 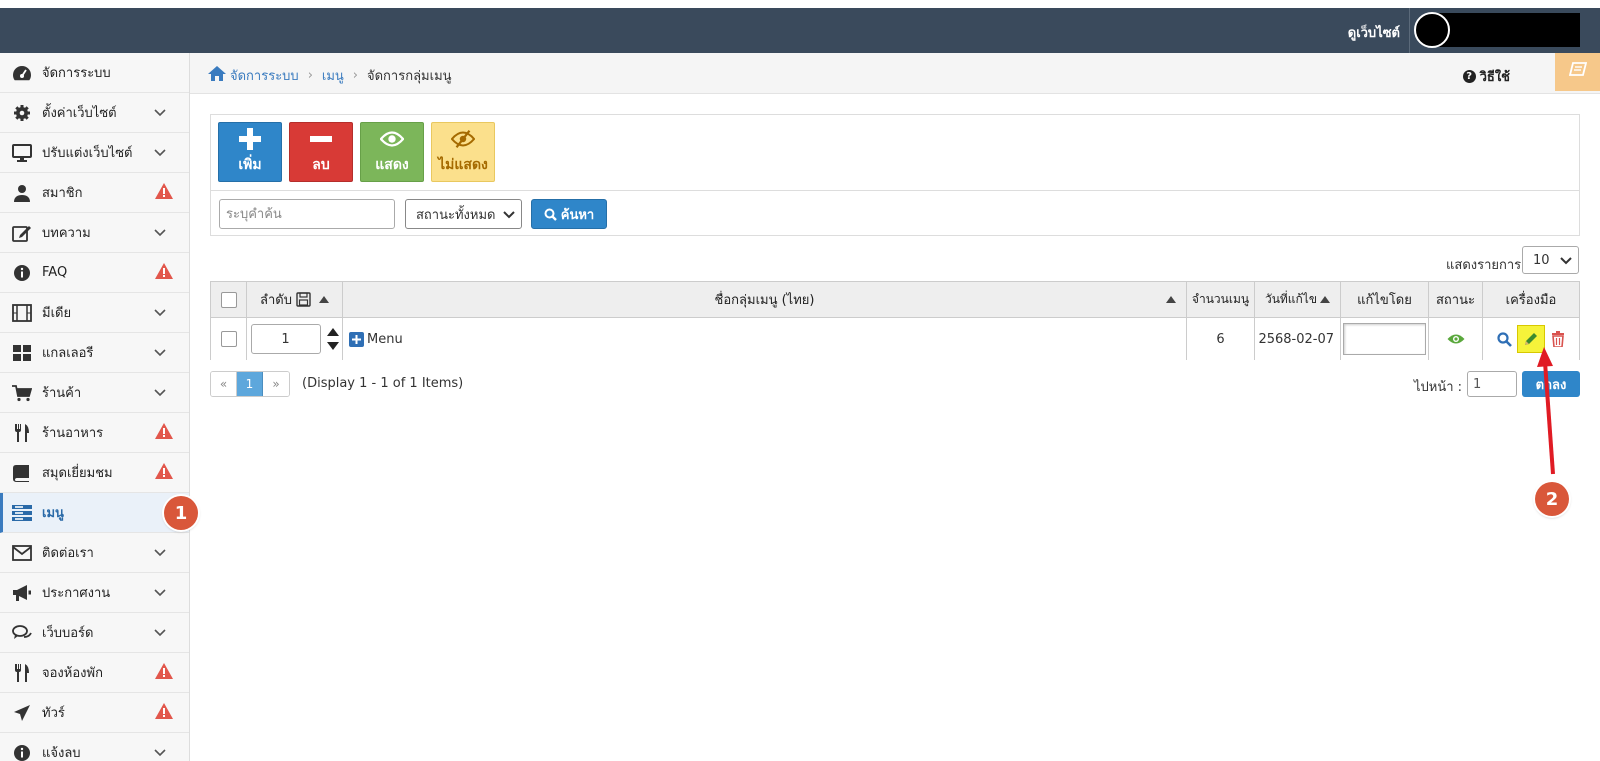 I want to click on row-date-cell: 2568-02-07, so click(x=1298, y=339).